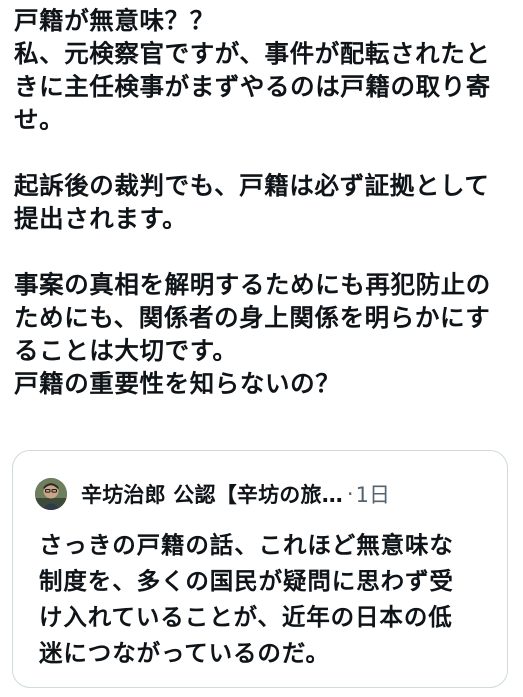 Image resolution: width=523 pixels, height=697 pixels. What do you see at coordinates (51, 494) in the screenshot?
I see `avatar-icon` at bounding box center [51, 494].